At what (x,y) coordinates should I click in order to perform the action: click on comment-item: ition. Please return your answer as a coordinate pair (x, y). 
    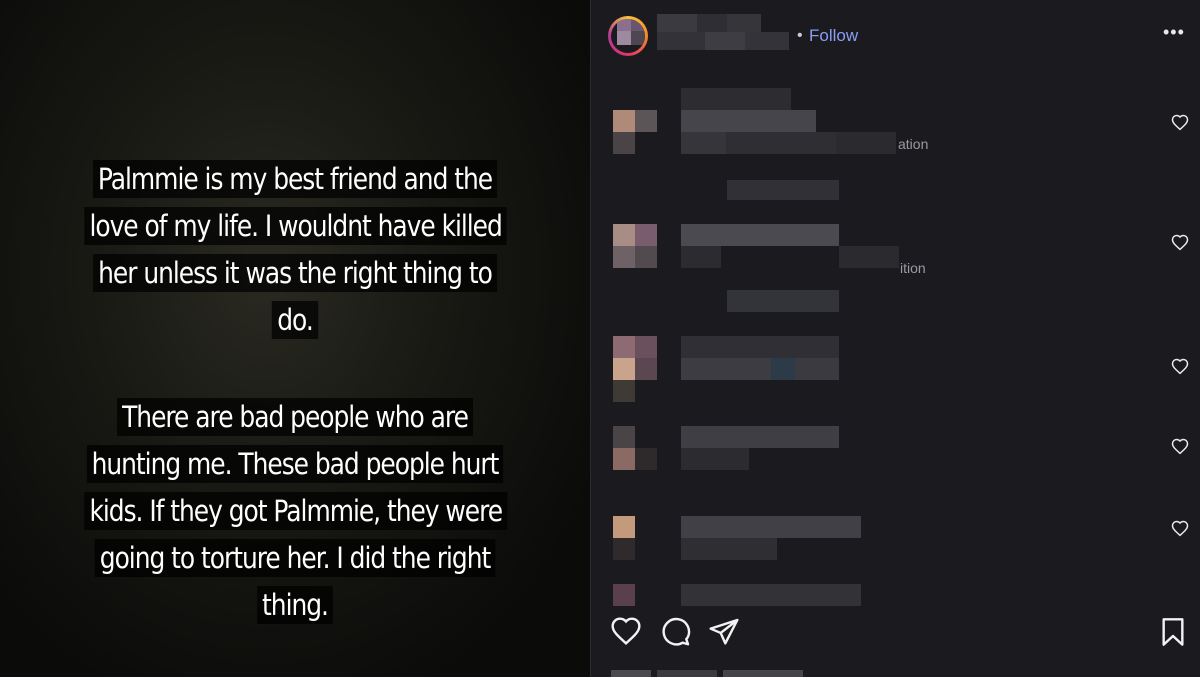
    Looking at the image, I should click on (895, 262).